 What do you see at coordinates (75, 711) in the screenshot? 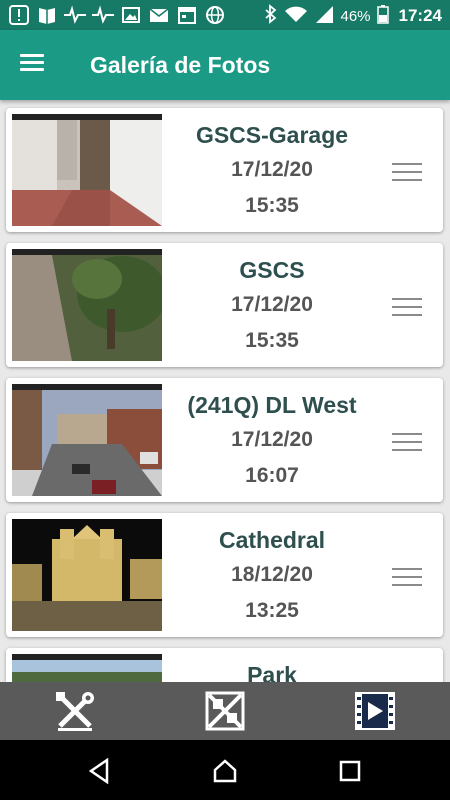
I see `settings-tools-icon` at bounding box center [75, 711].